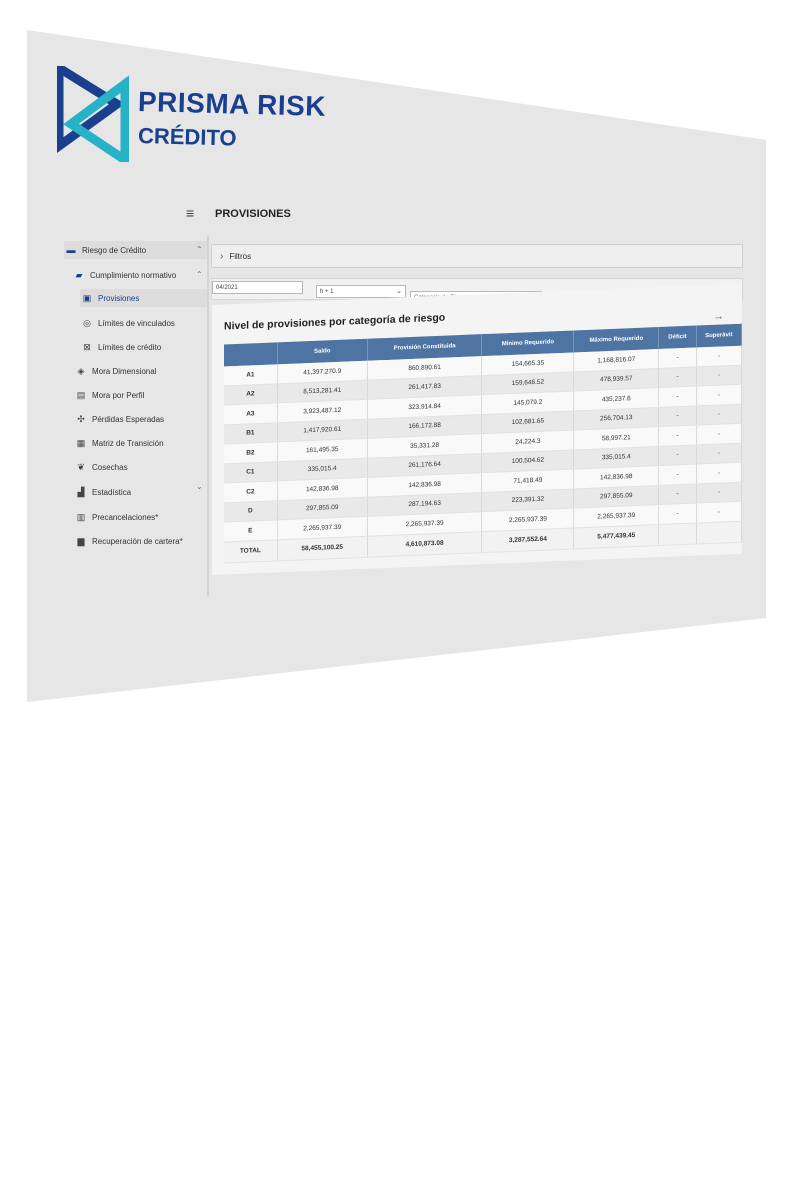 This screenshot has height=1199, width=801. I want to click on column-header-category, so click(251, 354).